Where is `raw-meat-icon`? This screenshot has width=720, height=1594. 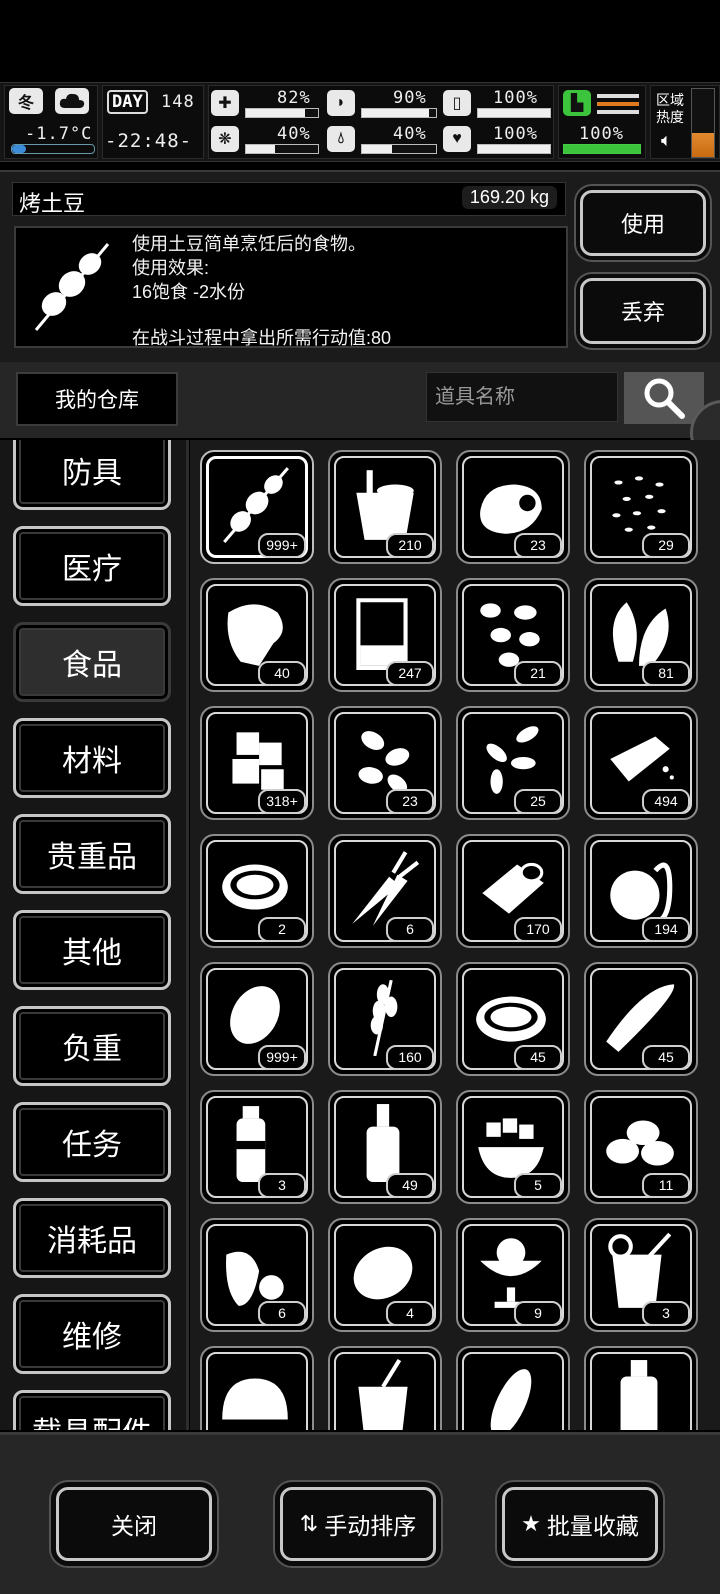 raw-meat-icon is located at coordinates (511, 509).